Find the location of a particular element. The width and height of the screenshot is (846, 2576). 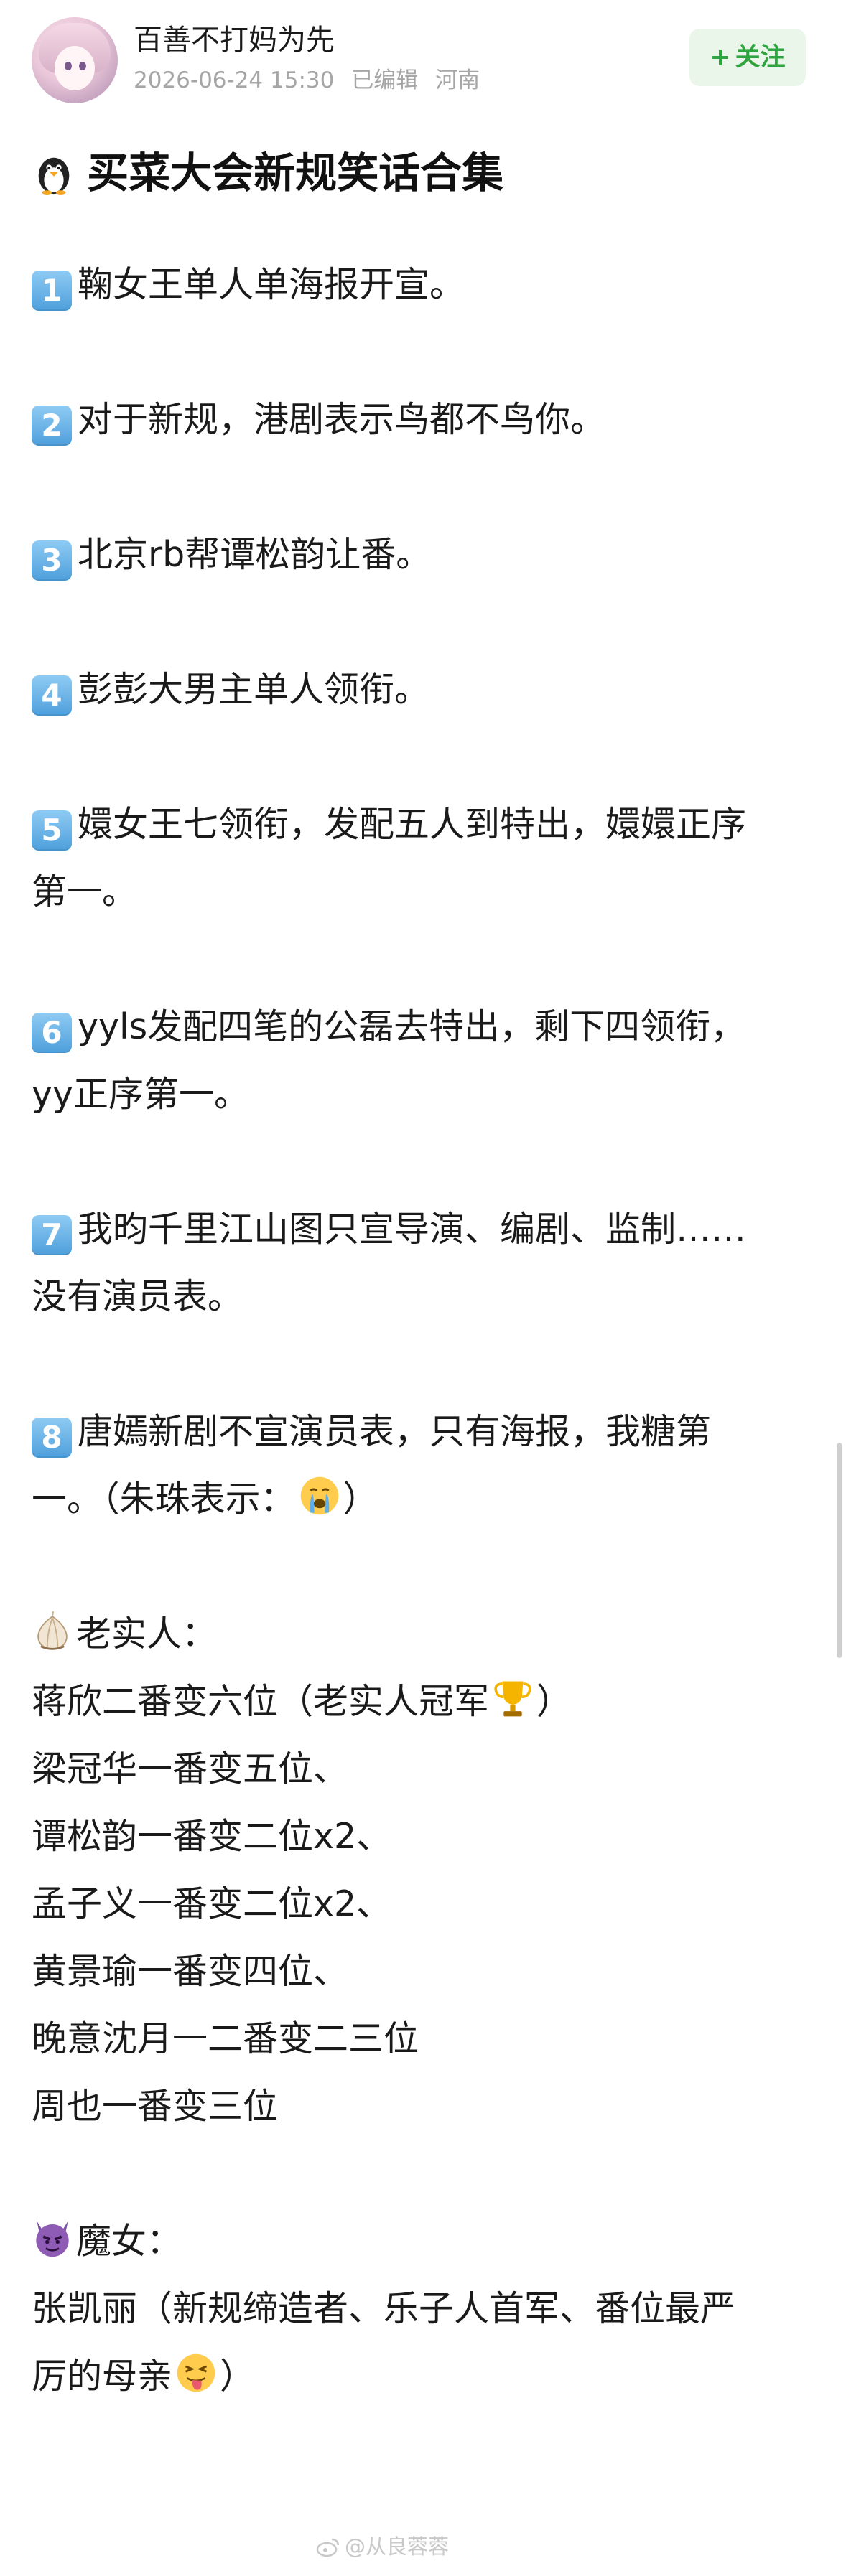

list-item-text: 厉的母亲 is located at coordinates (102, 2376).